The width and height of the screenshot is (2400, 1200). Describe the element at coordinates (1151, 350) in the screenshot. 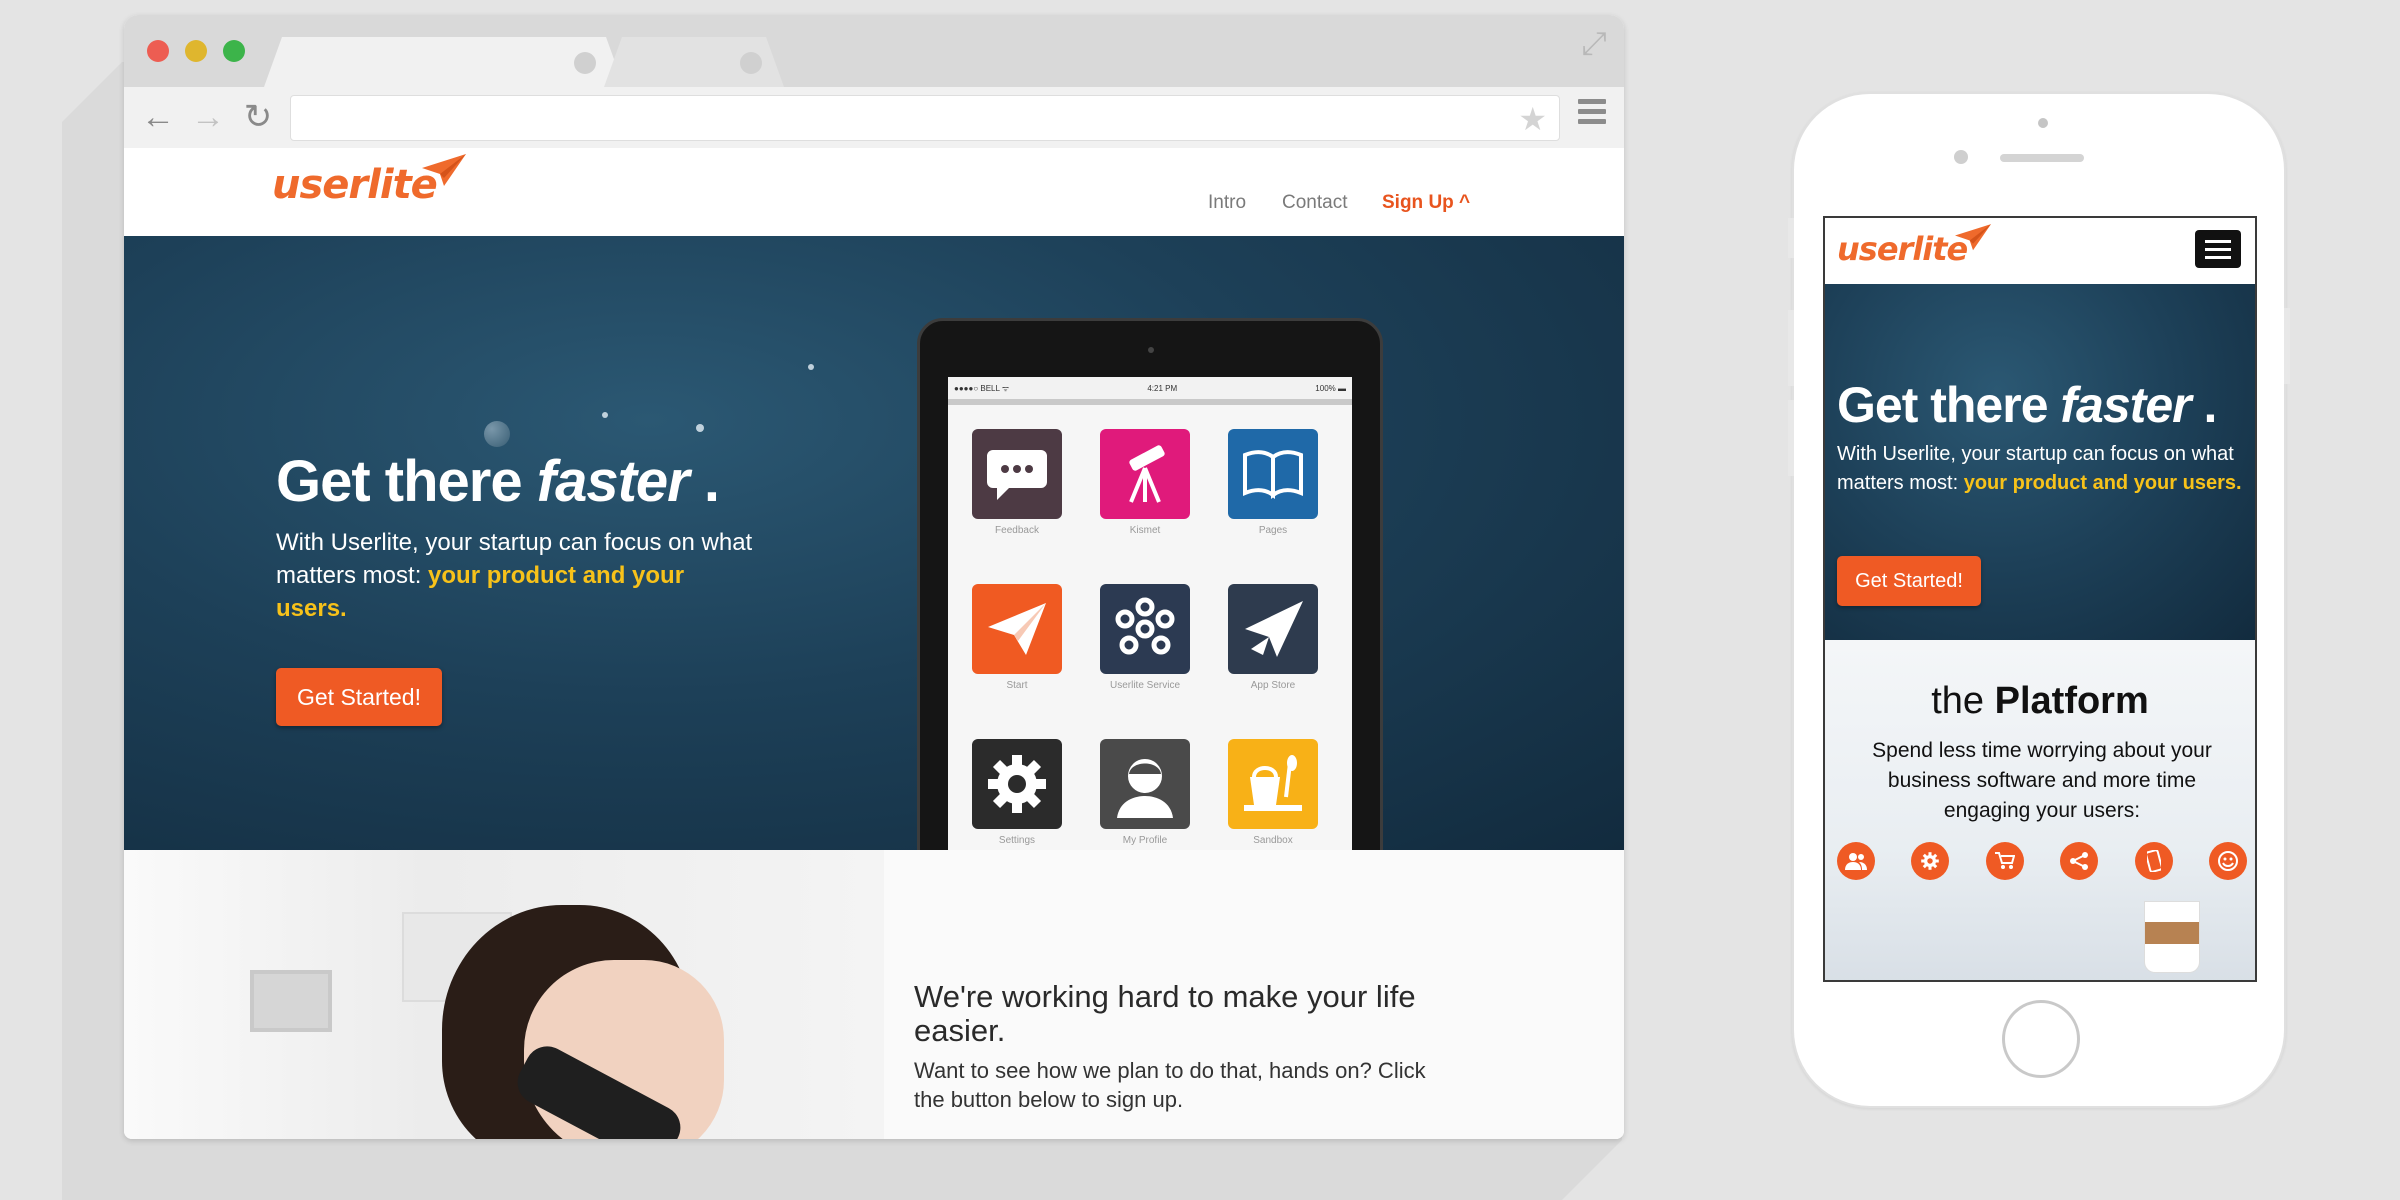

I see `tablet-camera` at that location.